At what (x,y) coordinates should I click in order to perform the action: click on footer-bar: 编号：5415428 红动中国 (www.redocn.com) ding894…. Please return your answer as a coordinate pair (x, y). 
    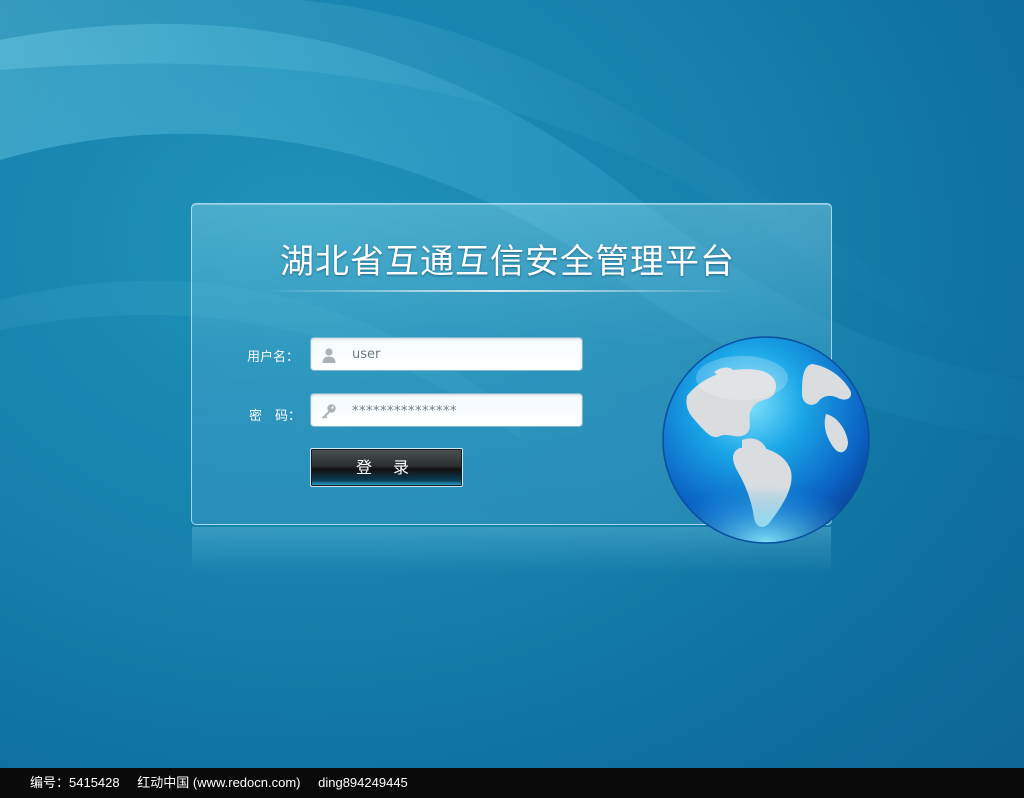
    Looking at the image, I should click on (512, 783).